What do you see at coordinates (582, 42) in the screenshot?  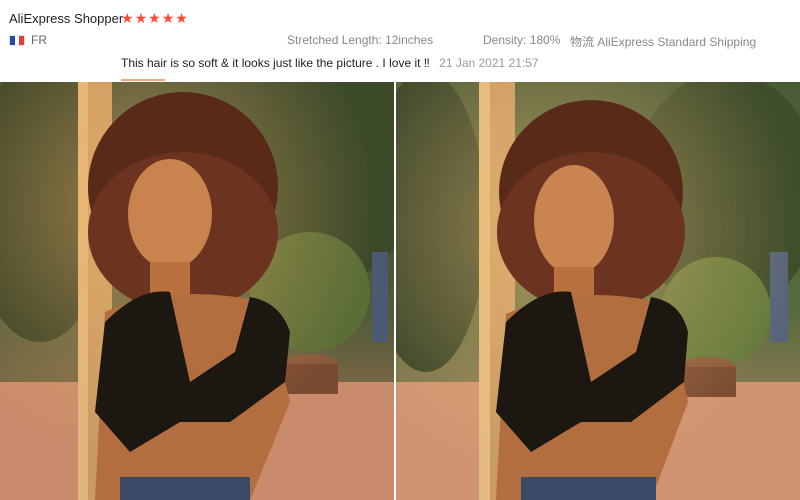 I see `sku-shipping-label: 物流` at bounding box center [582, 42].